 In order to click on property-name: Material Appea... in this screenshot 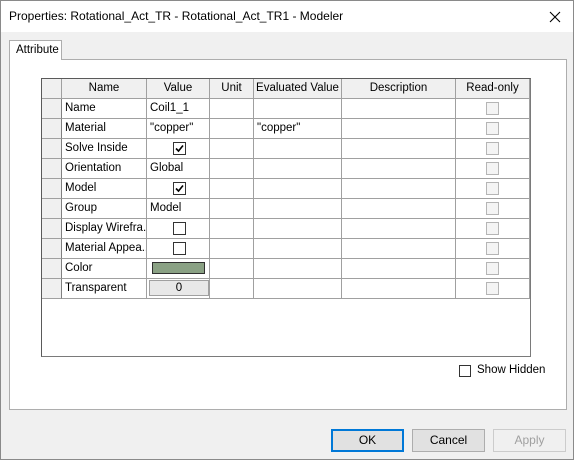, I will do `click(104, 249)`.